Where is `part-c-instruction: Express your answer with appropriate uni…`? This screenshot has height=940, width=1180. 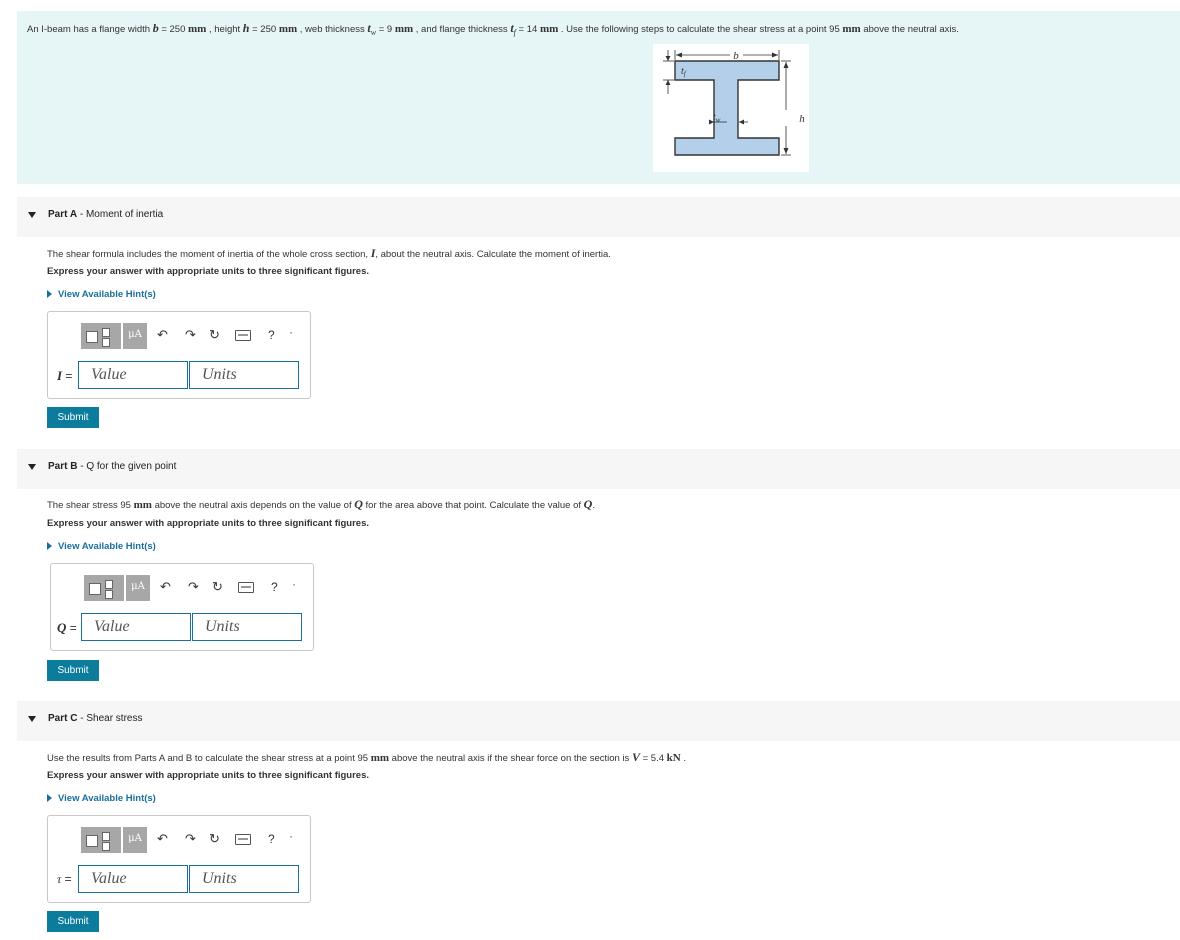
part-c-instruction: Express your answer with appropriate uni… is located at coordinates (208, 775).